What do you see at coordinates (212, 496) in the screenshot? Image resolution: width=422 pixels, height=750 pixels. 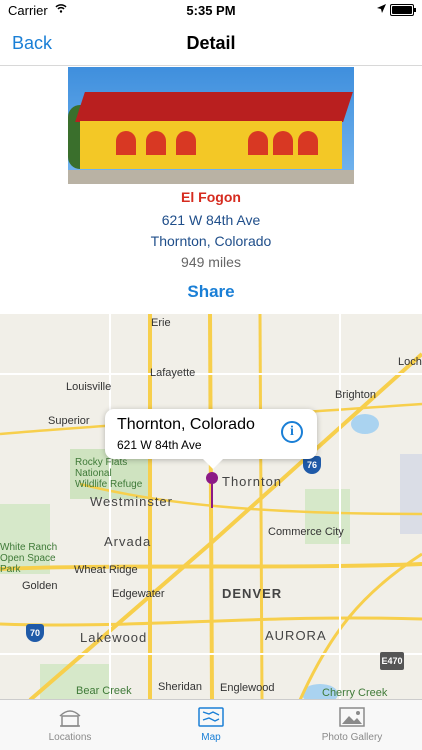 I see `map-pin-stick` at bounding box center [212, 496].